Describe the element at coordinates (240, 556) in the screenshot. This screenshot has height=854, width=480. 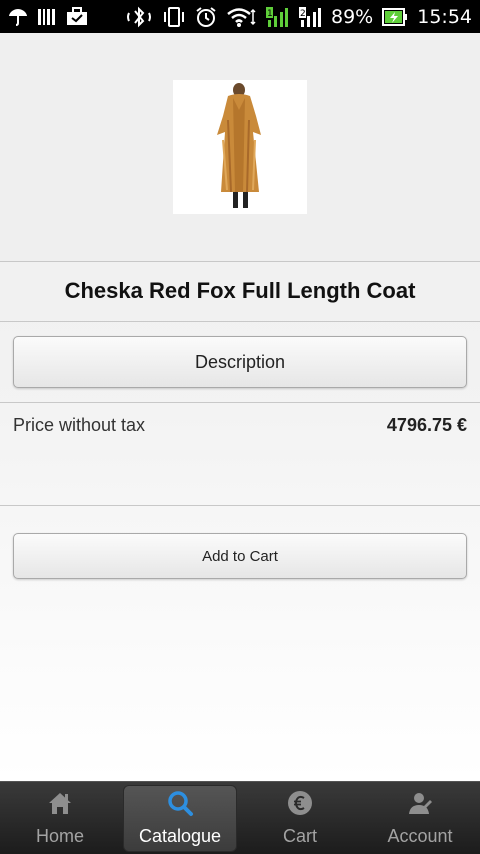
I see `add-to-cart-button: Add to Cart` at that location.